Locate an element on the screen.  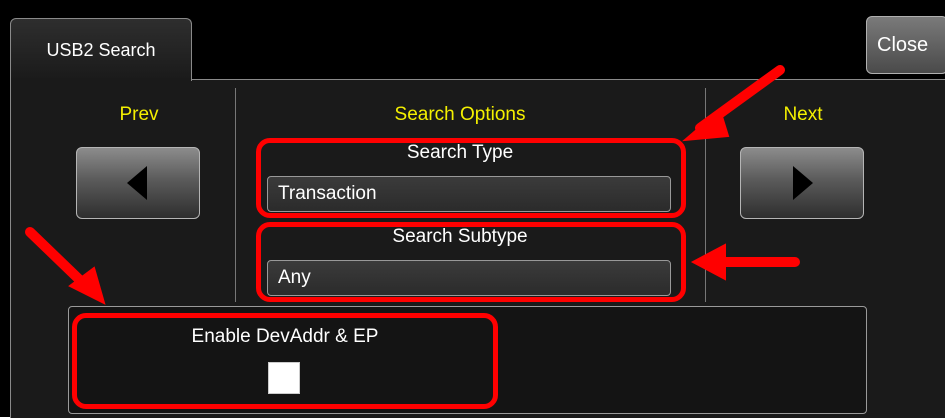
triangle-right-icon is located at coordinates (803, 183).